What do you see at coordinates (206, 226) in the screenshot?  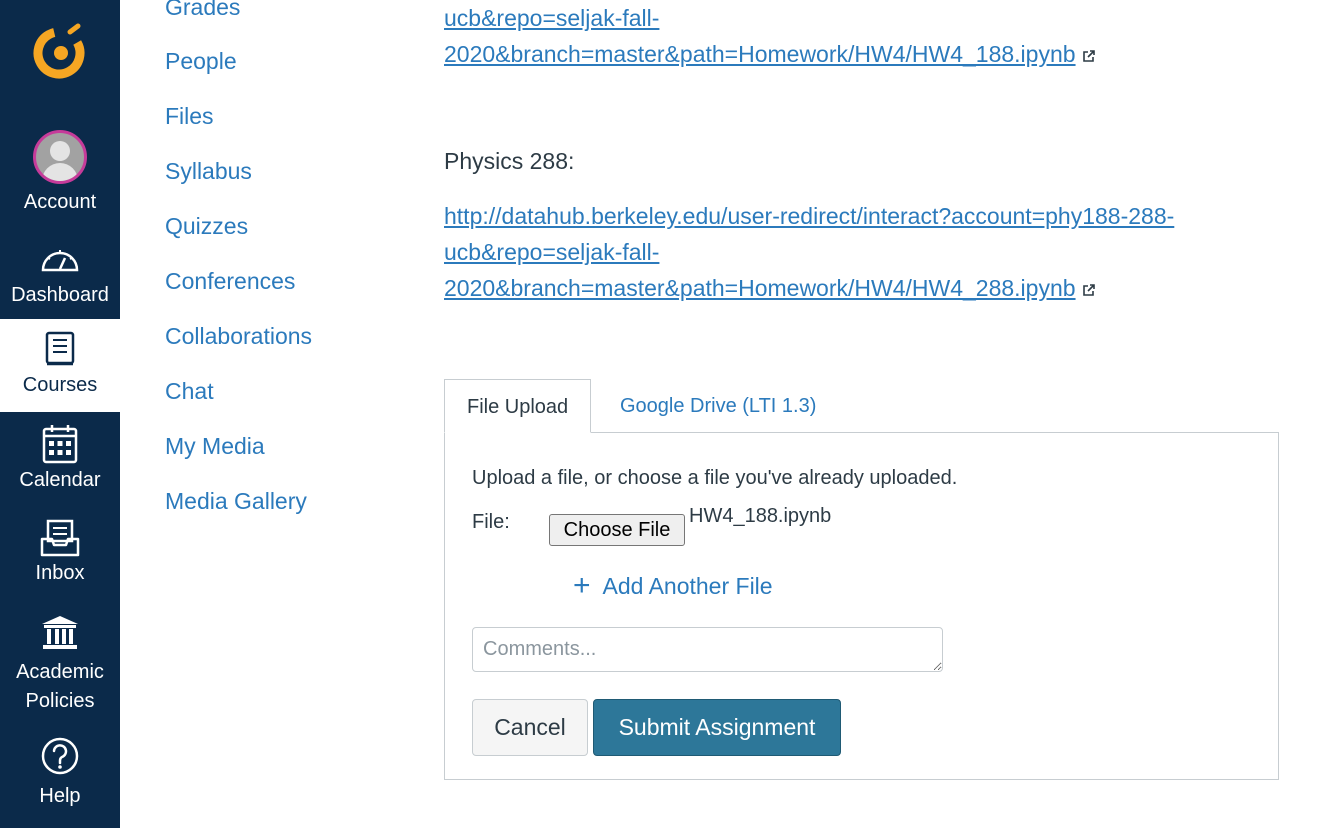 I see `course-nav-quizzes: Quizzes` at bounding box center [206, 226].